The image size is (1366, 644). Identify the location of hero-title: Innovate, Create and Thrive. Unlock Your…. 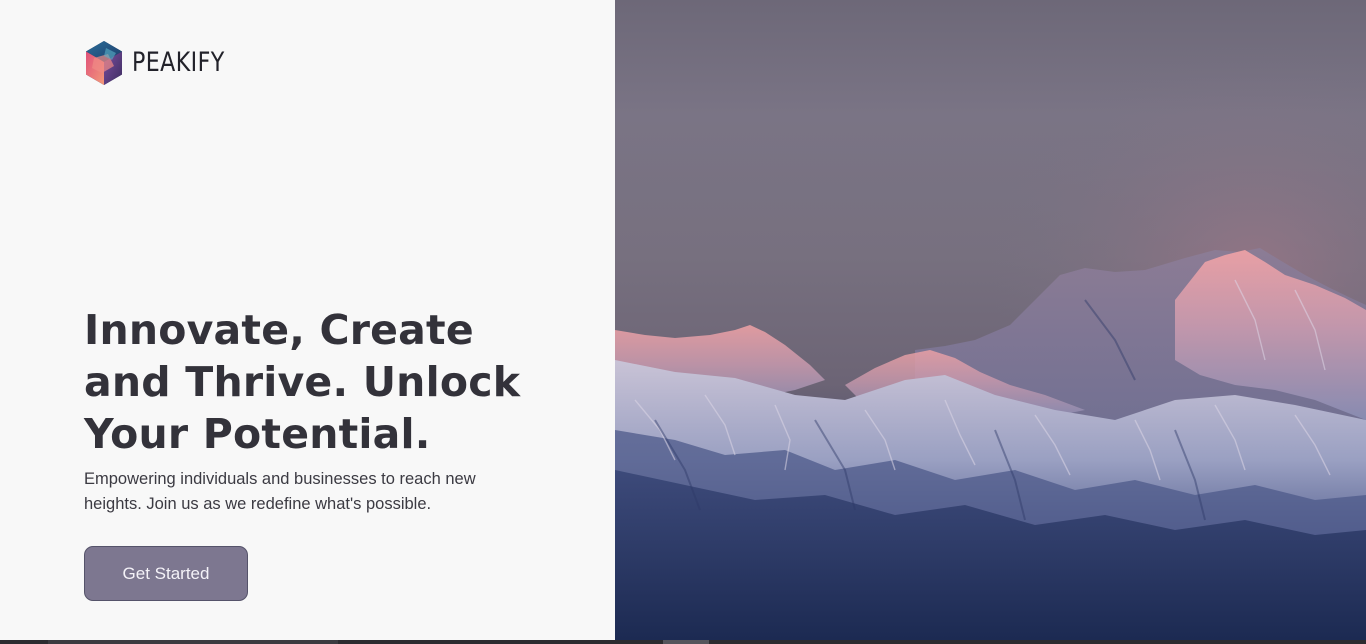
(302, 382).